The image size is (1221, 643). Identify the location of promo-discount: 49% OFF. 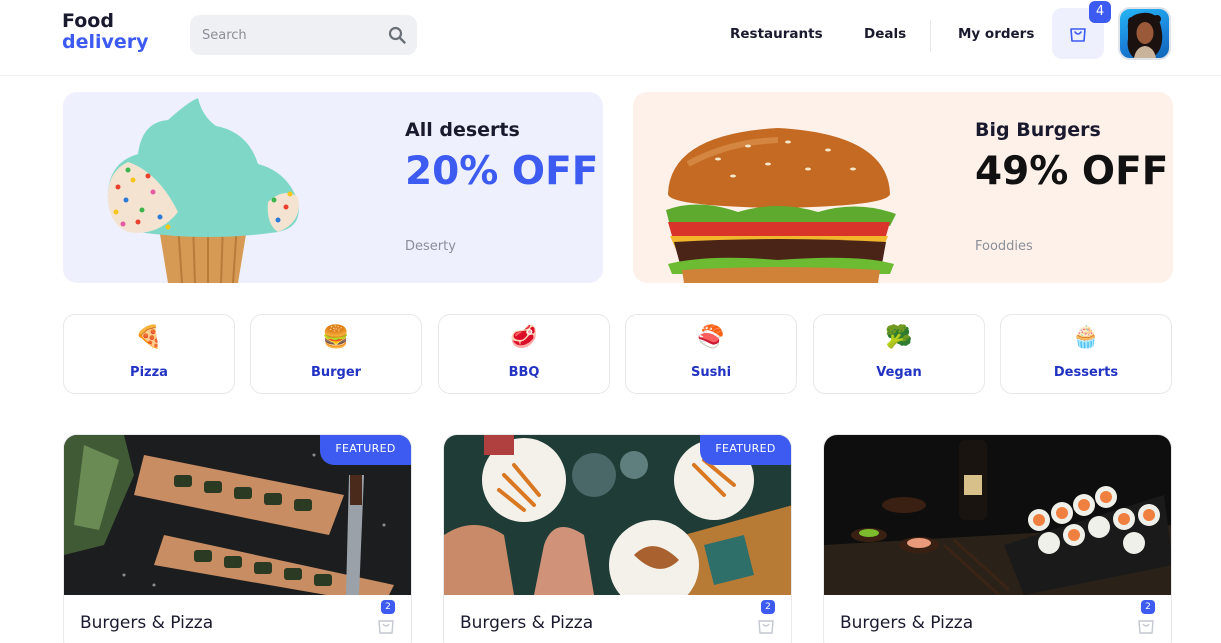
(1072, 171).